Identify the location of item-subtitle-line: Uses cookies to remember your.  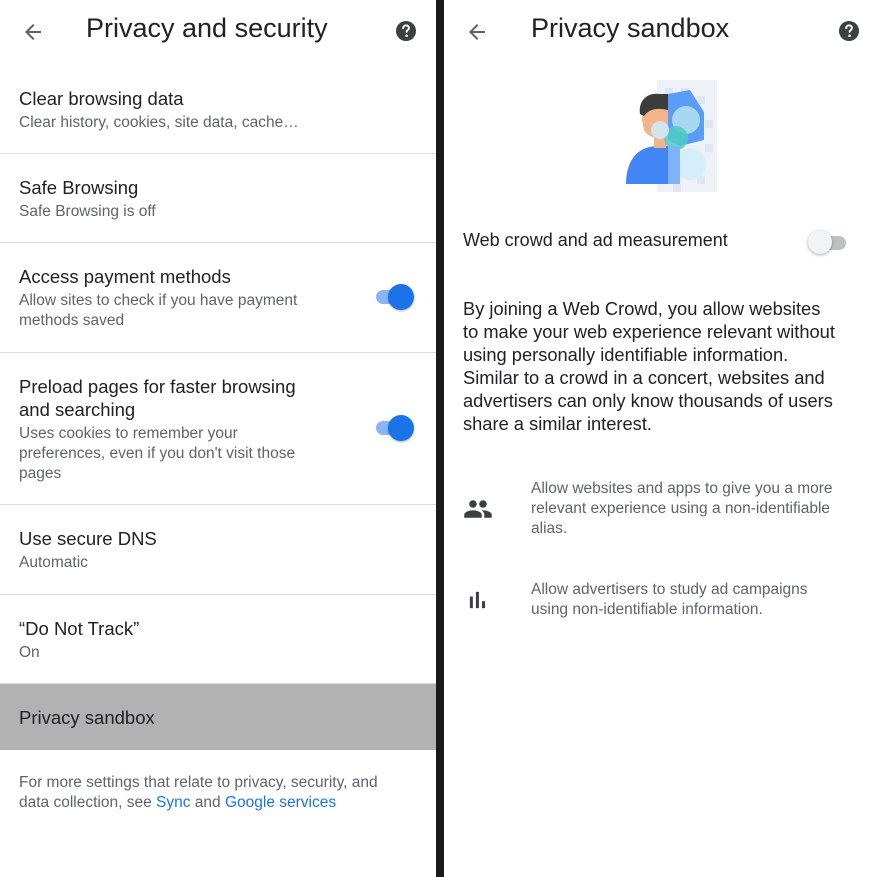
(128, 433).